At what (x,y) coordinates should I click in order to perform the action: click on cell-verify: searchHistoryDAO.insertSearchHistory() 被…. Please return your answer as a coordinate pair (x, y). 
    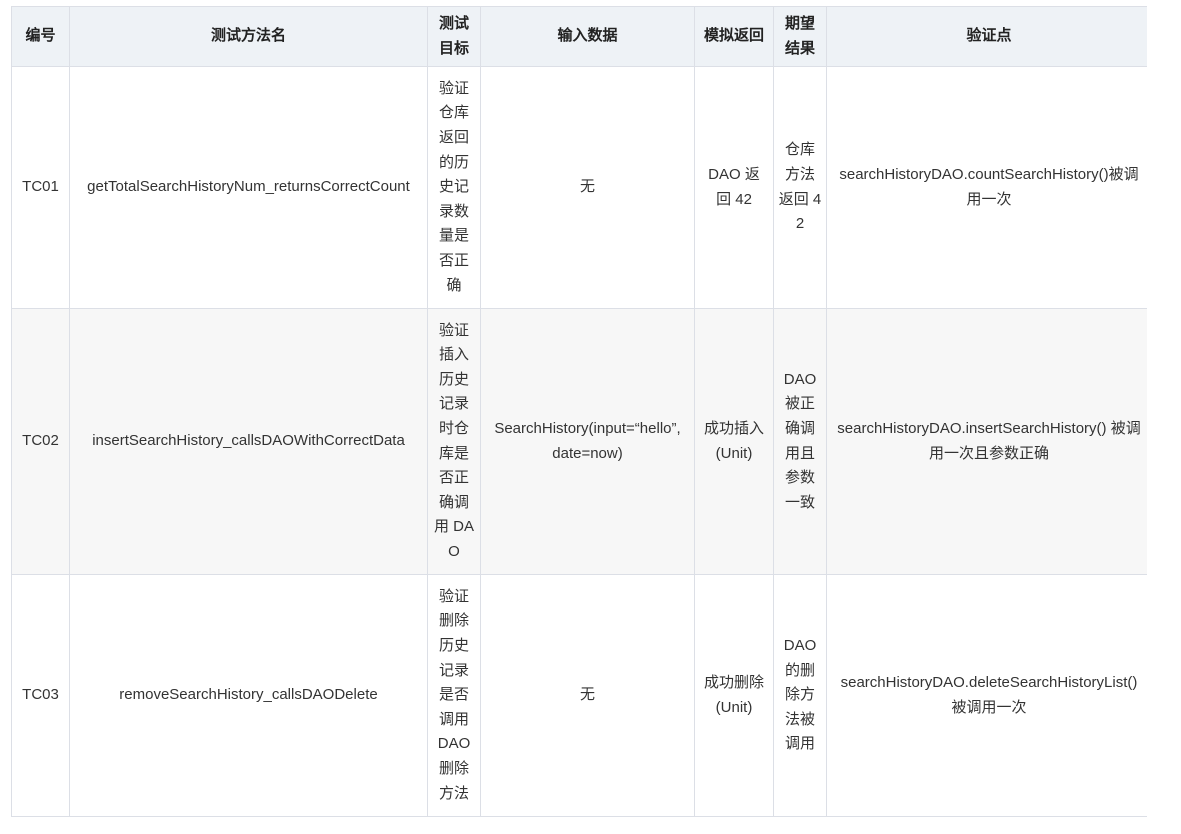
    Looking at the image, I should click on (986, 441).